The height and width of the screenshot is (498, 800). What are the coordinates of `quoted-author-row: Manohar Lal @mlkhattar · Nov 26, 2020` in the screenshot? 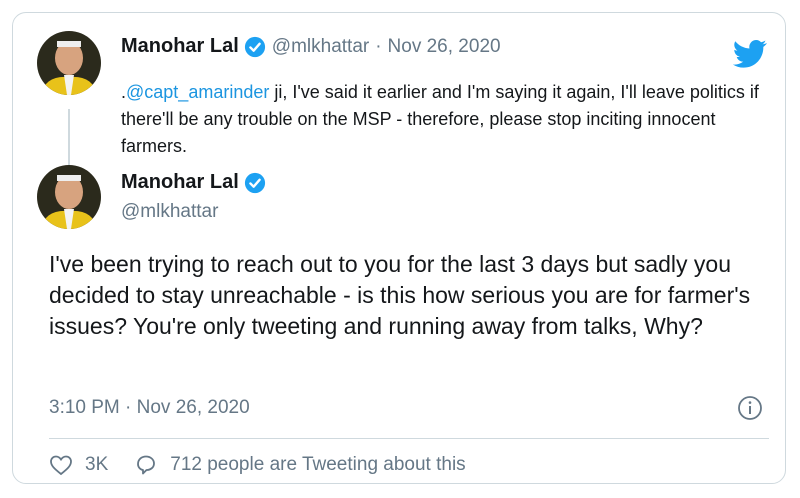 It's located at (311, 46).